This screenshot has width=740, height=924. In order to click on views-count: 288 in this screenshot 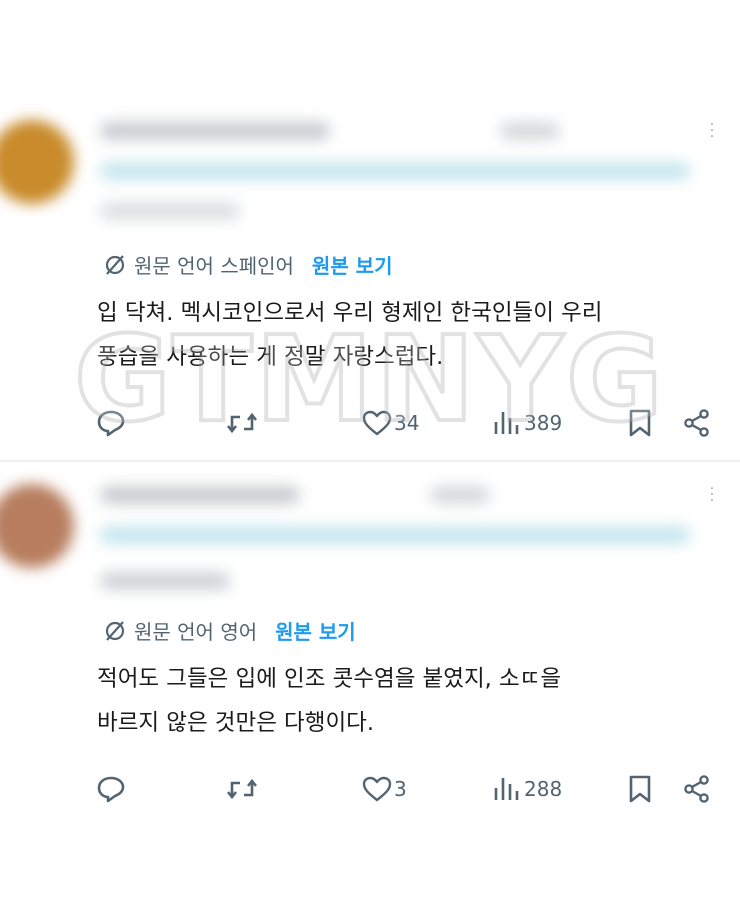, I will do `click(543, 789)`.